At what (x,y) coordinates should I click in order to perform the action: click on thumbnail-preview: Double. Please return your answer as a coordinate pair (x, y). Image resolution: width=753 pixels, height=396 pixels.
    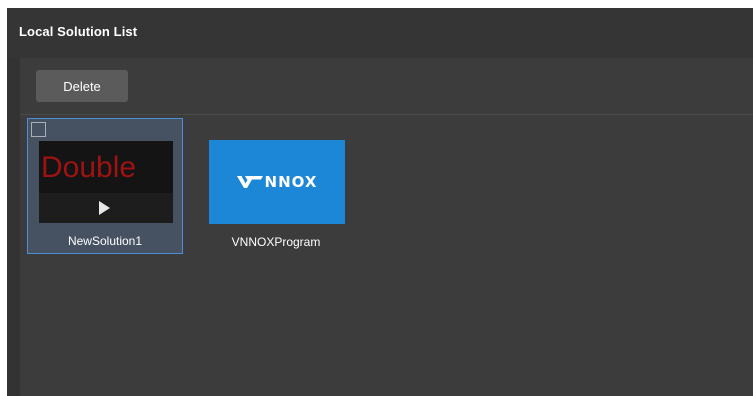
    Looking at the image, I should click on (106, 167).